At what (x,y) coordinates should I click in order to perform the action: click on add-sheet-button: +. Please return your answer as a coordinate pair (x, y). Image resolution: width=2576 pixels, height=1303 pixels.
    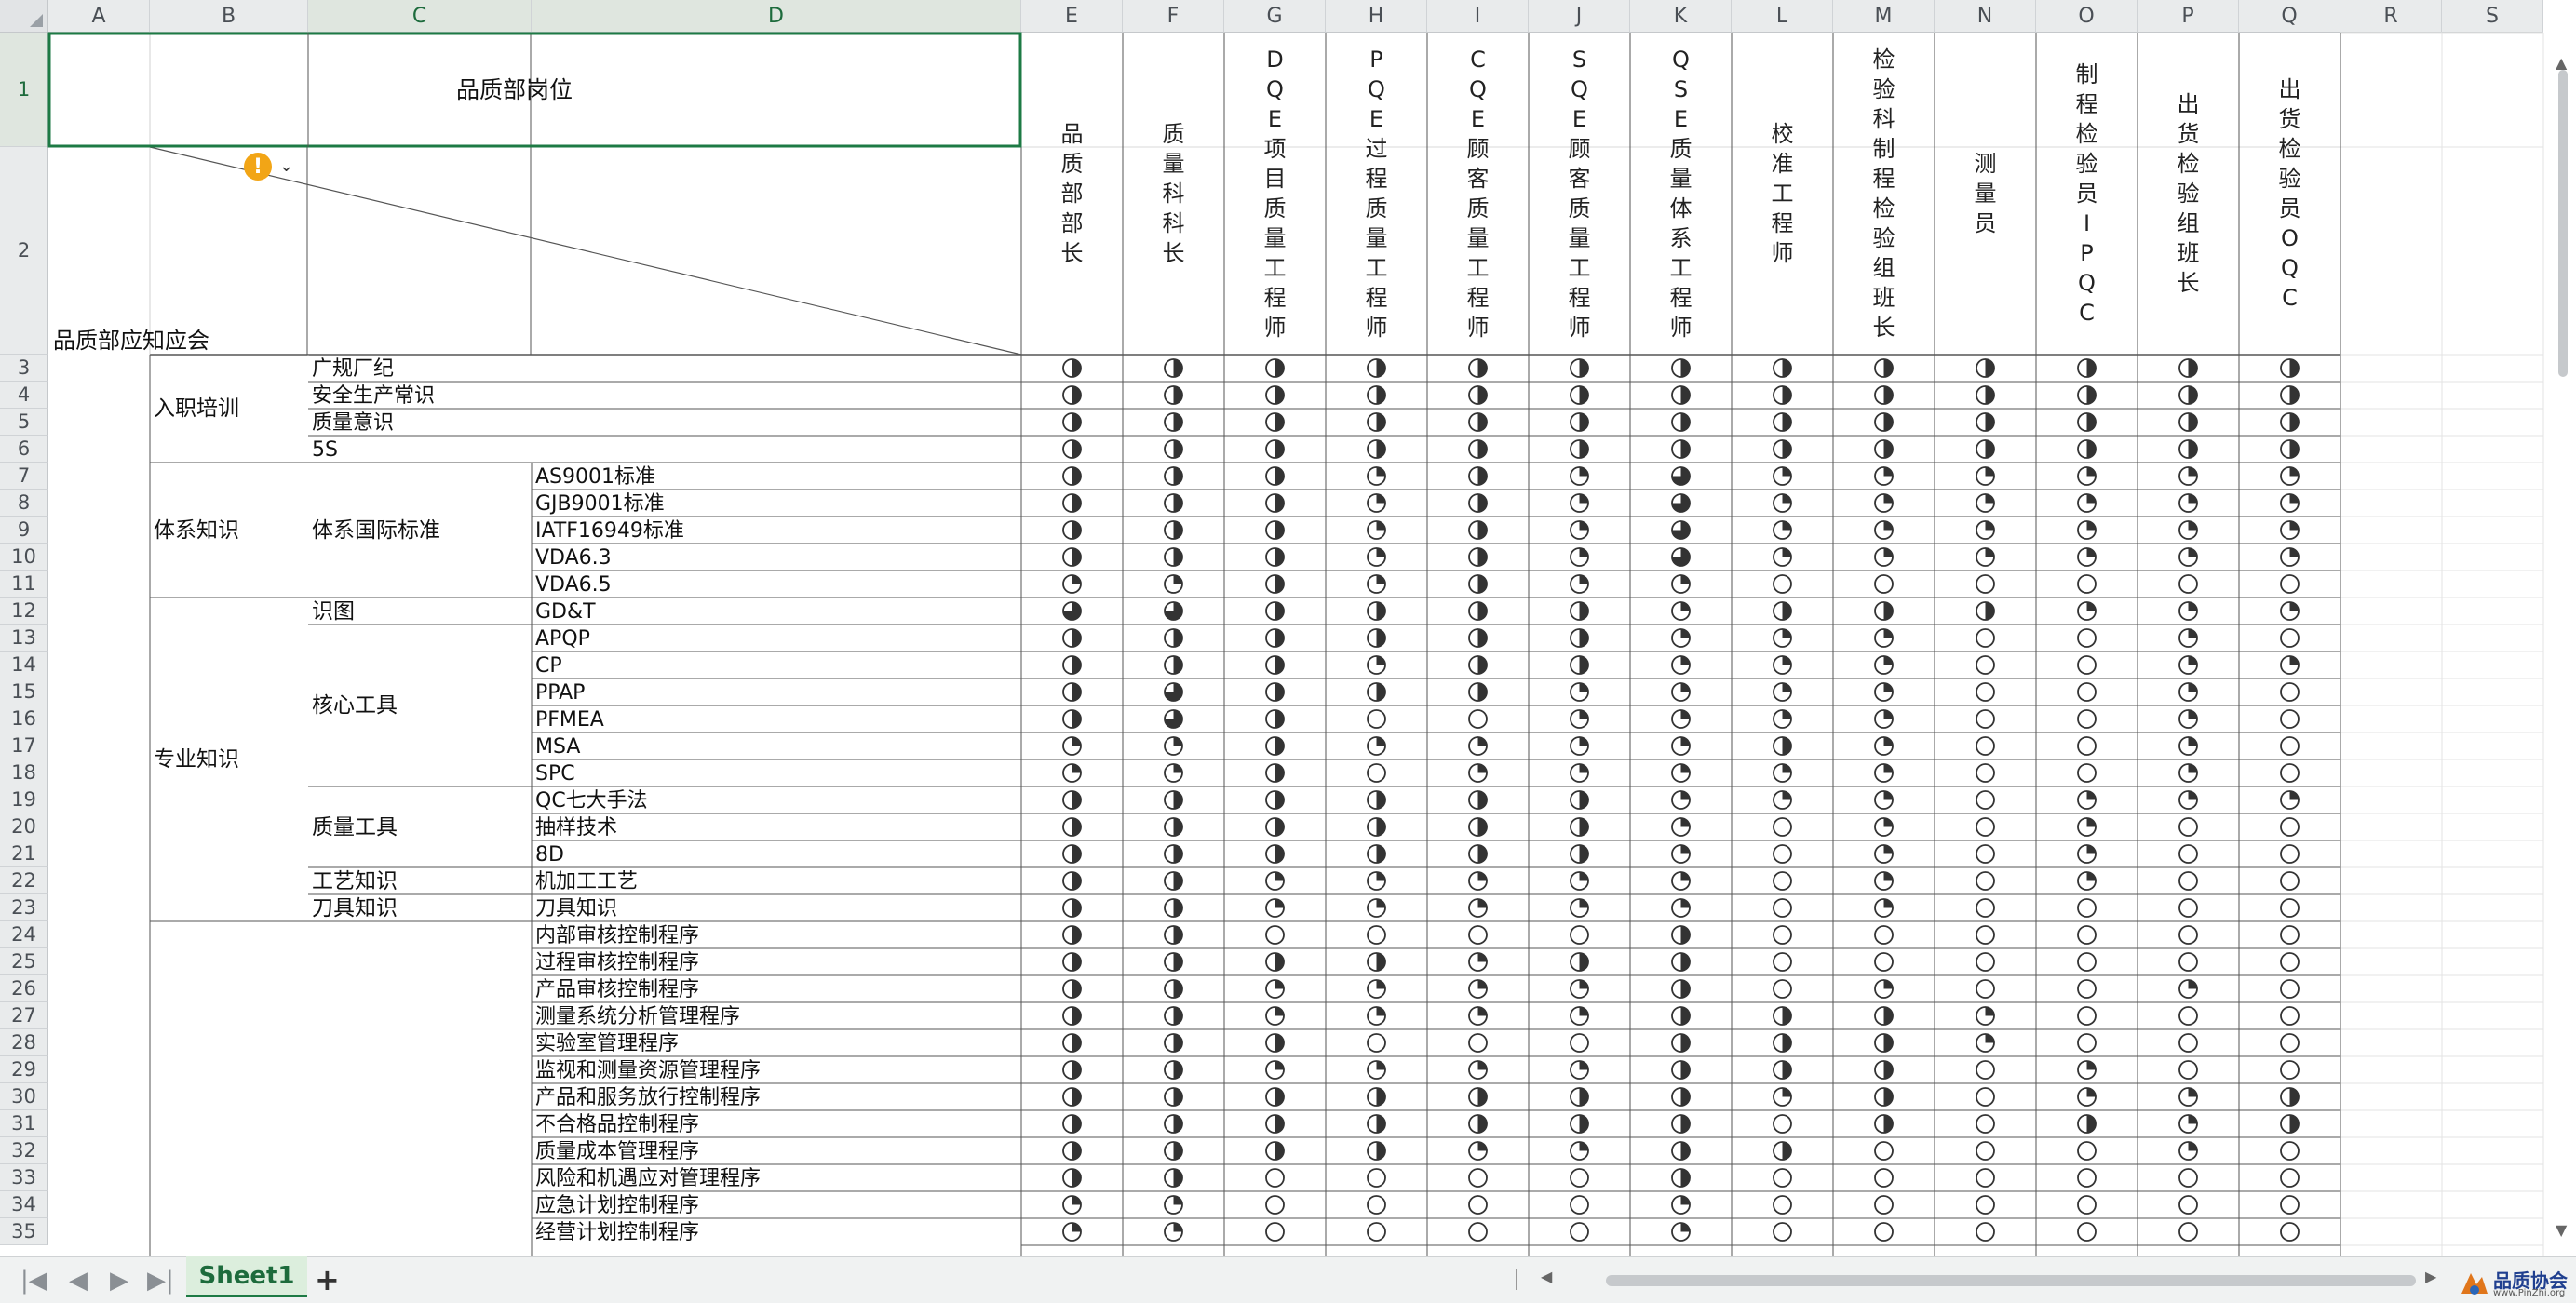
    Looking at the image, I should click on (327, 1280).